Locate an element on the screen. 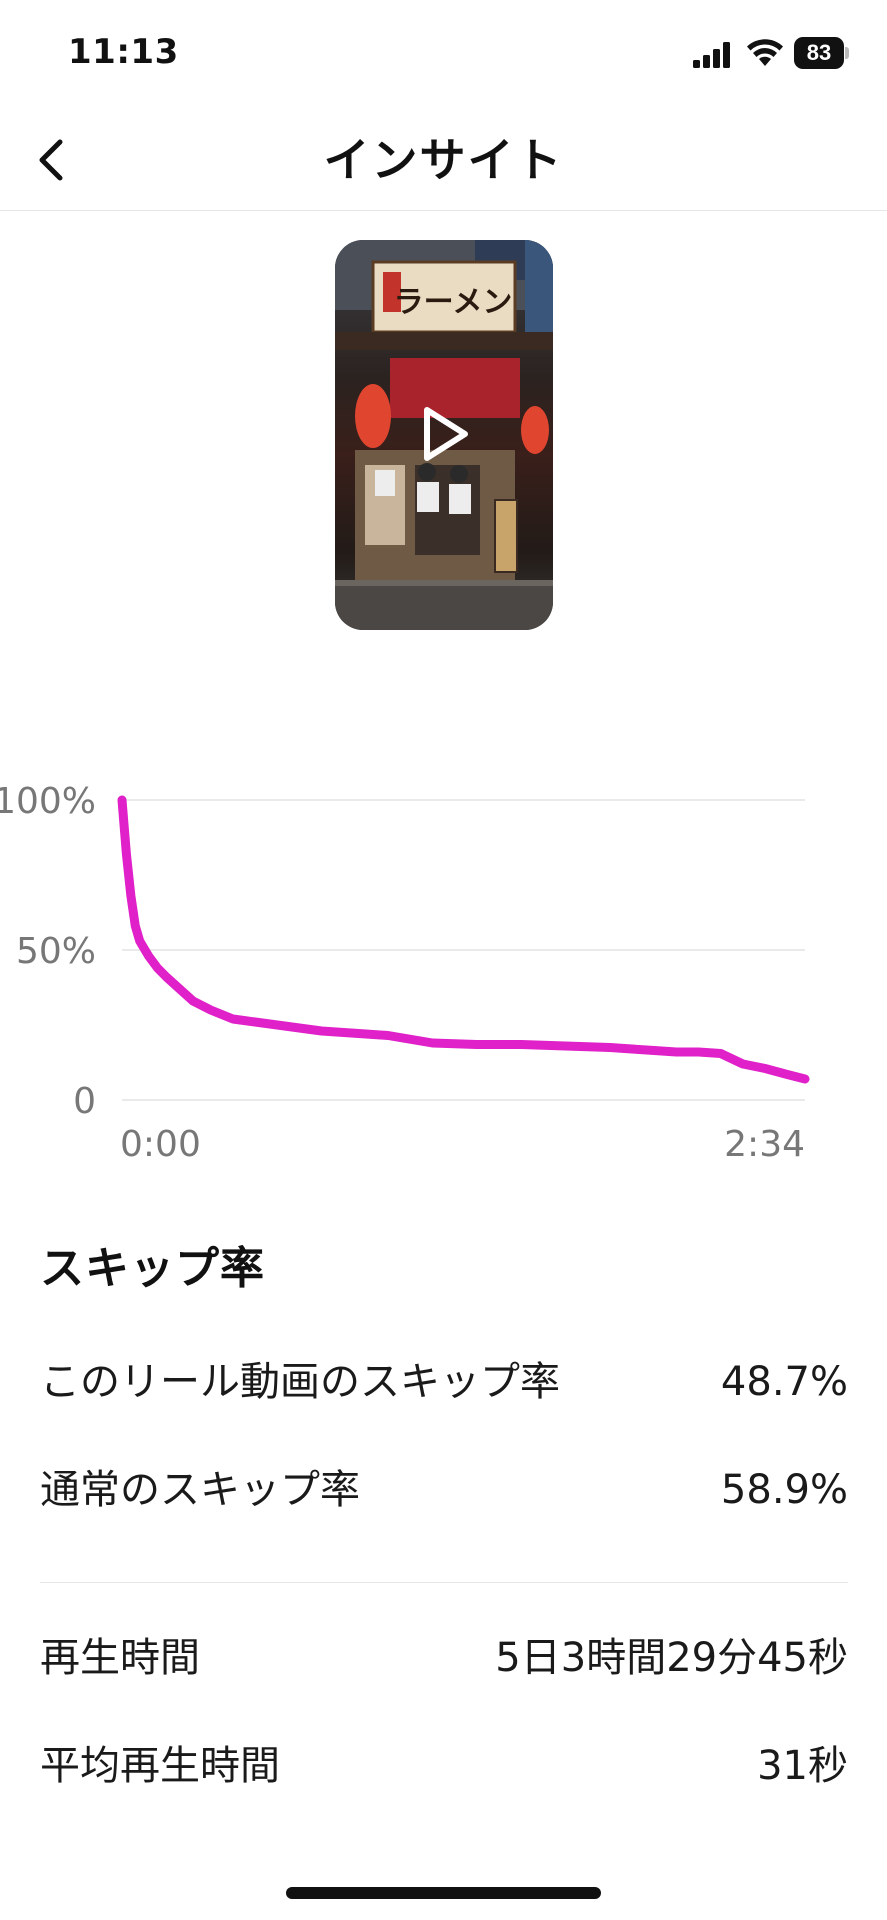  battery-icon: 83 is located at coordinates (822, 53).